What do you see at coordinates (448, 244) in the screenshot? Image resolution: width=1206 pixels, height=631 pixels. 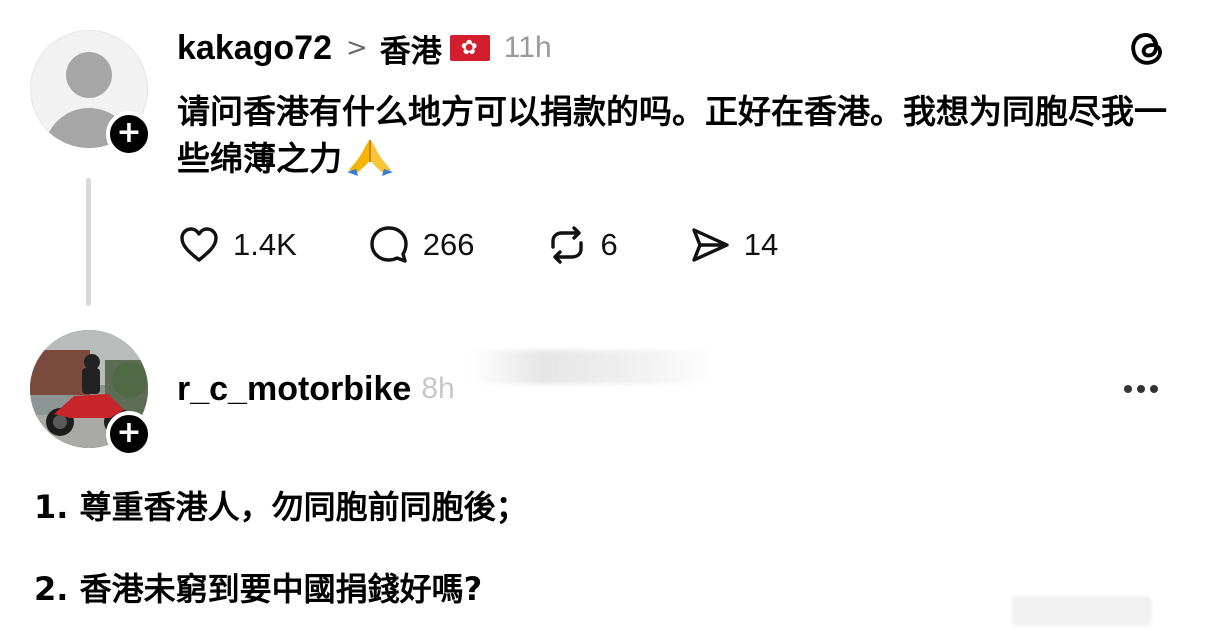 I see `reply-count: 266` at bounding box center [448, 244].